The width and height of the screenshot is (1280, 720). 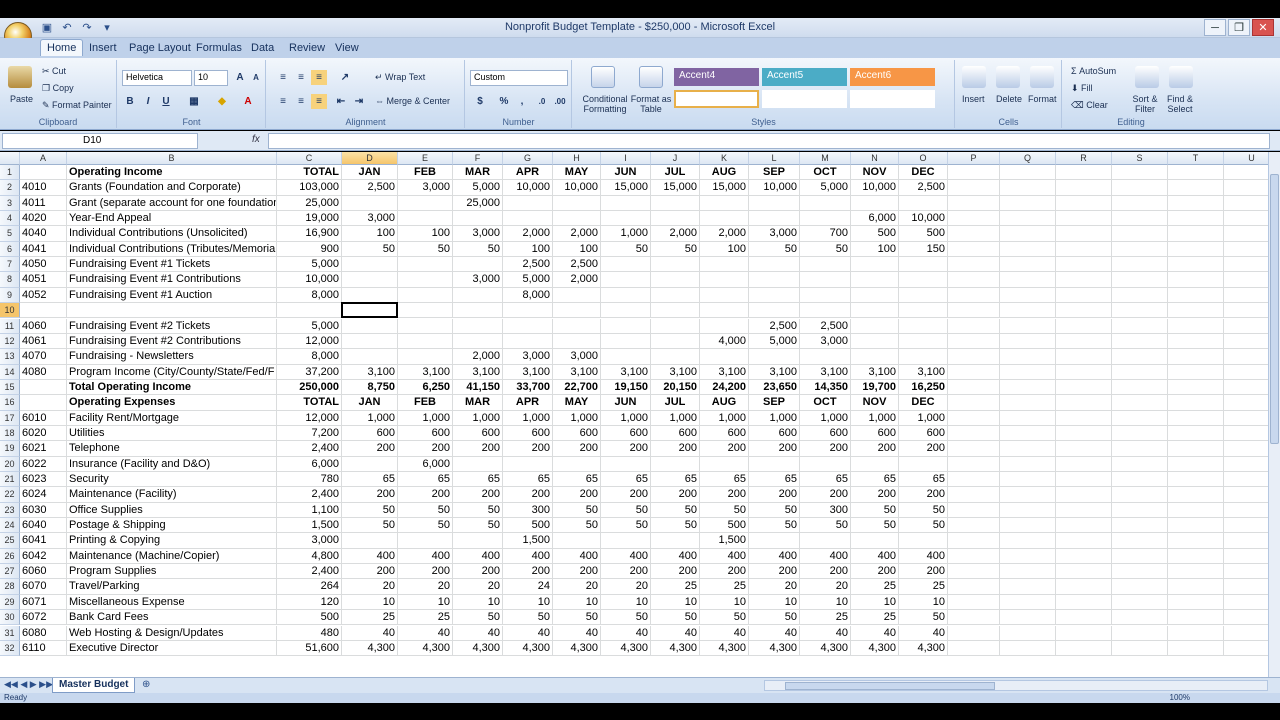 I want to click on tab-home: Home, so click(x=62, y=47).